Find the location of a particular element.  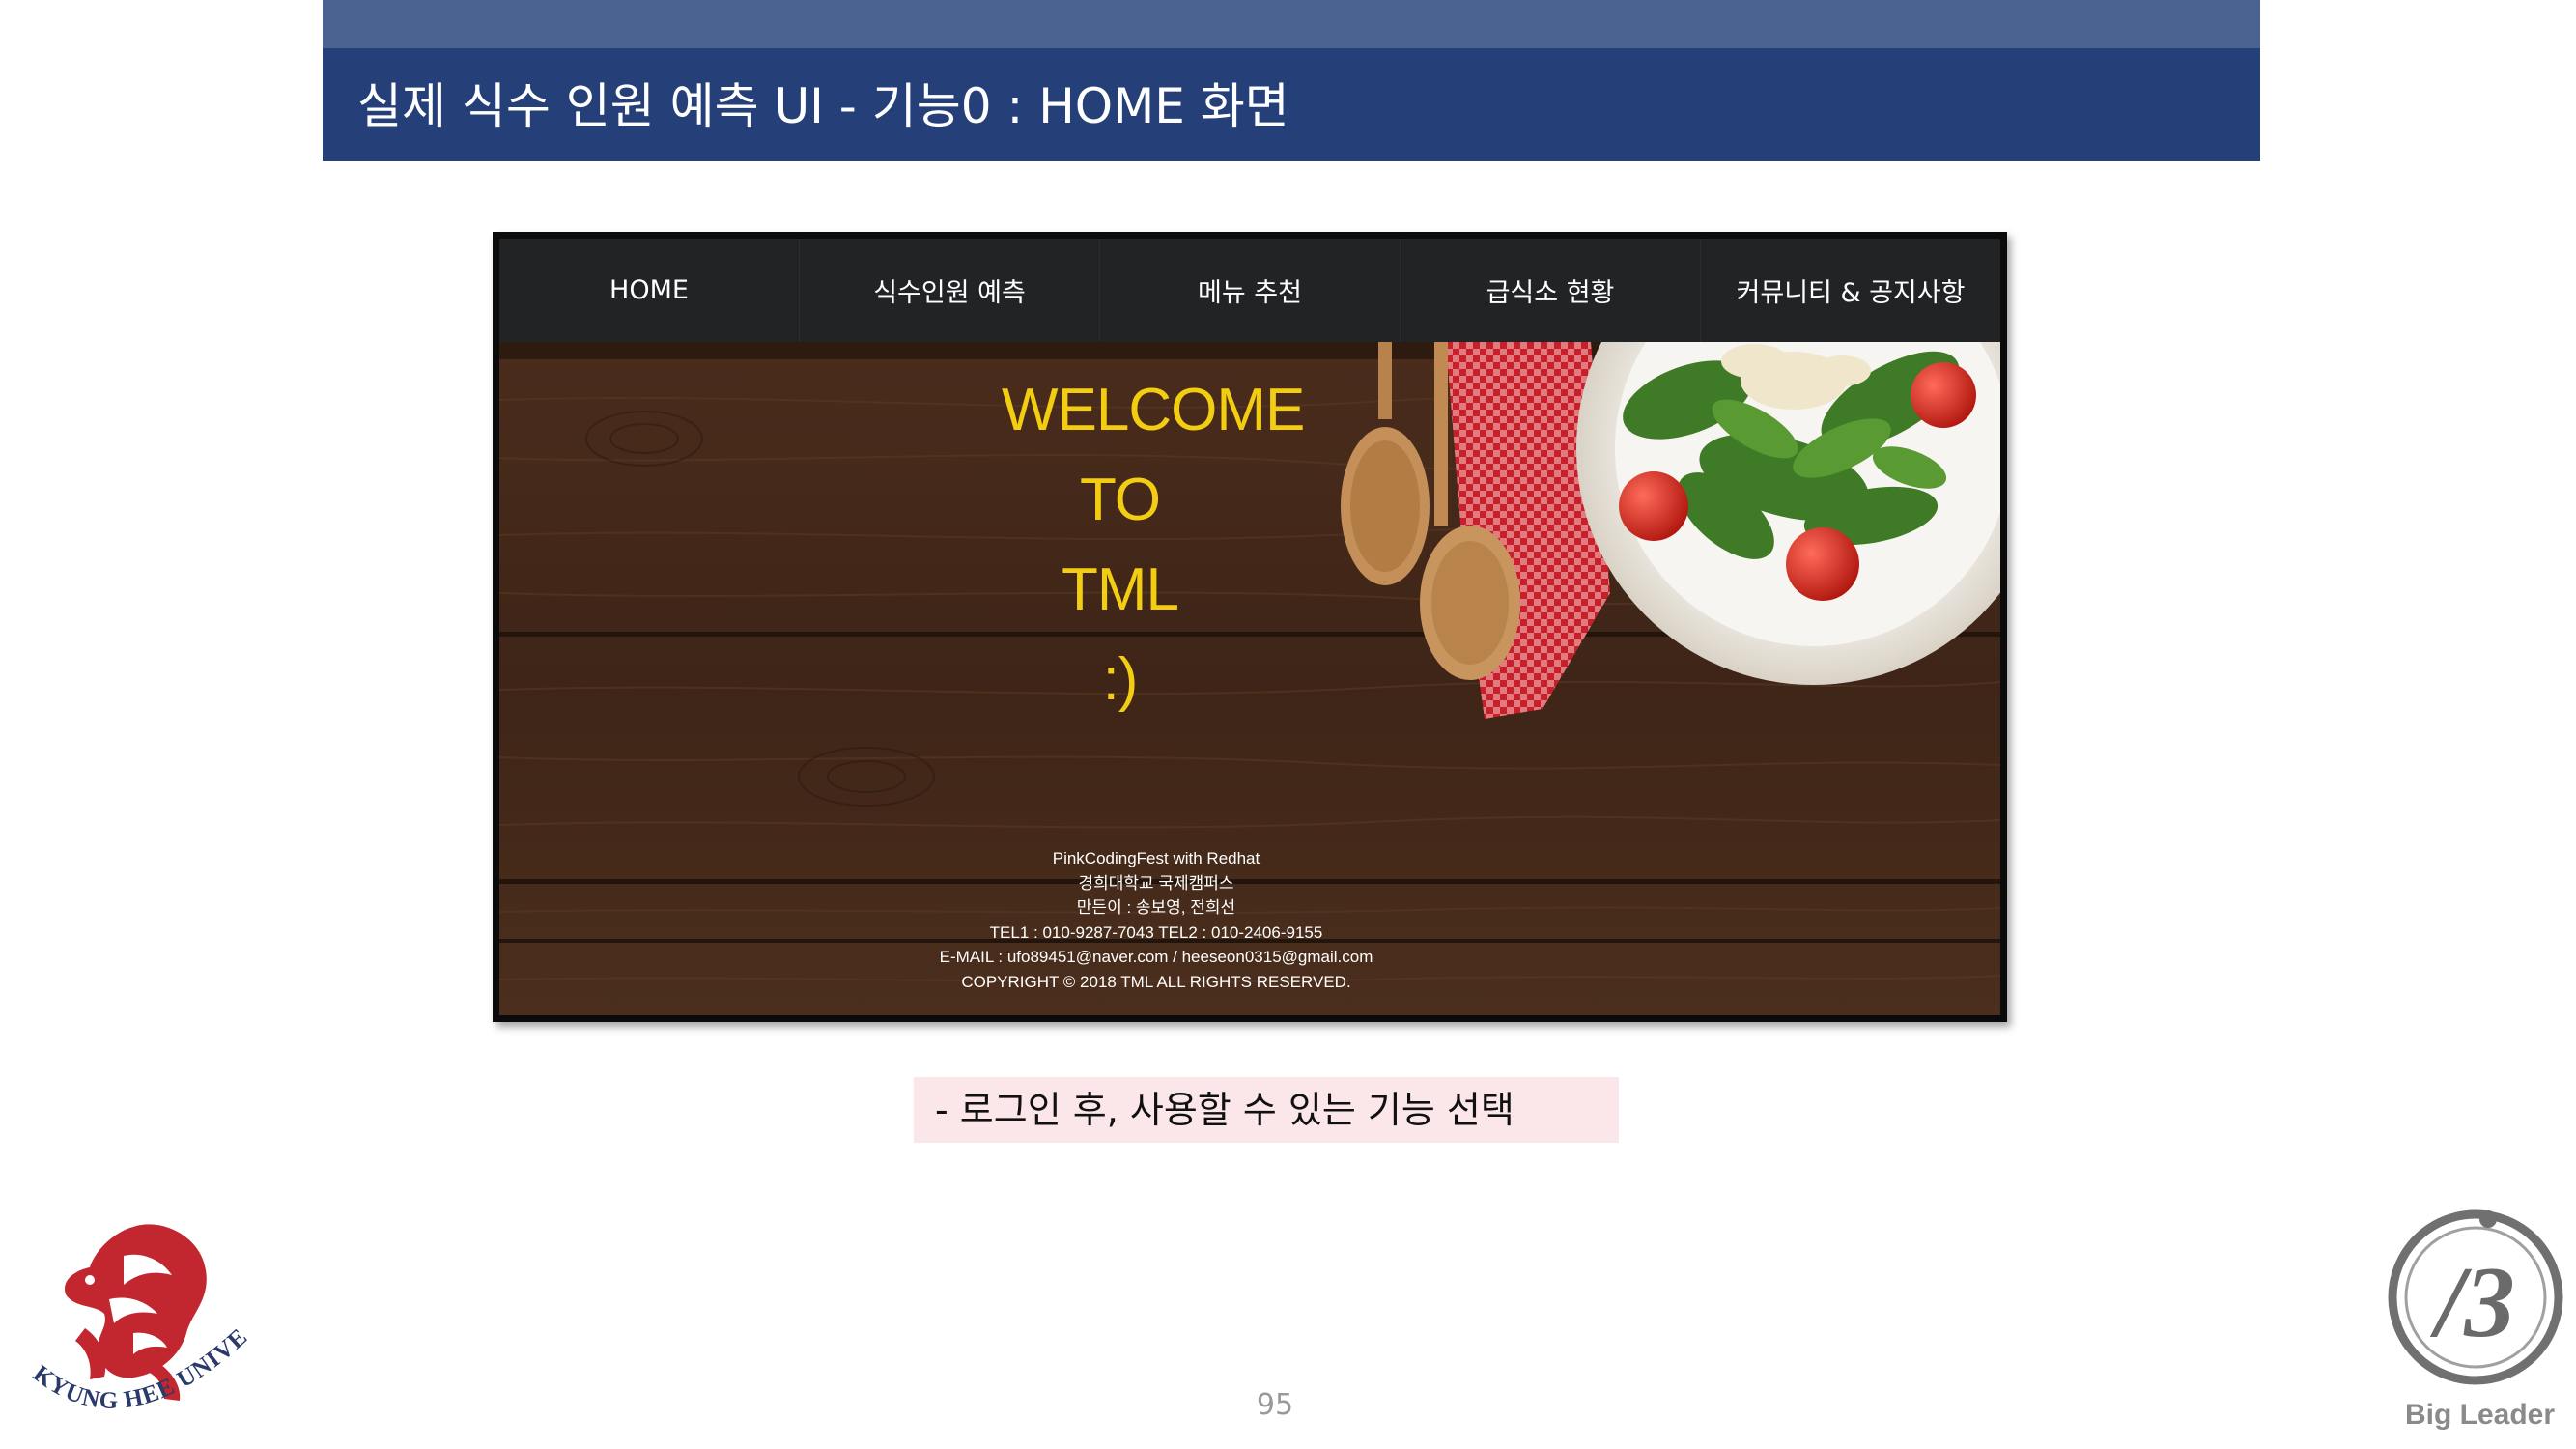

big-leader-logo-text: Big Leader is located at coordinates (2480, 1415).